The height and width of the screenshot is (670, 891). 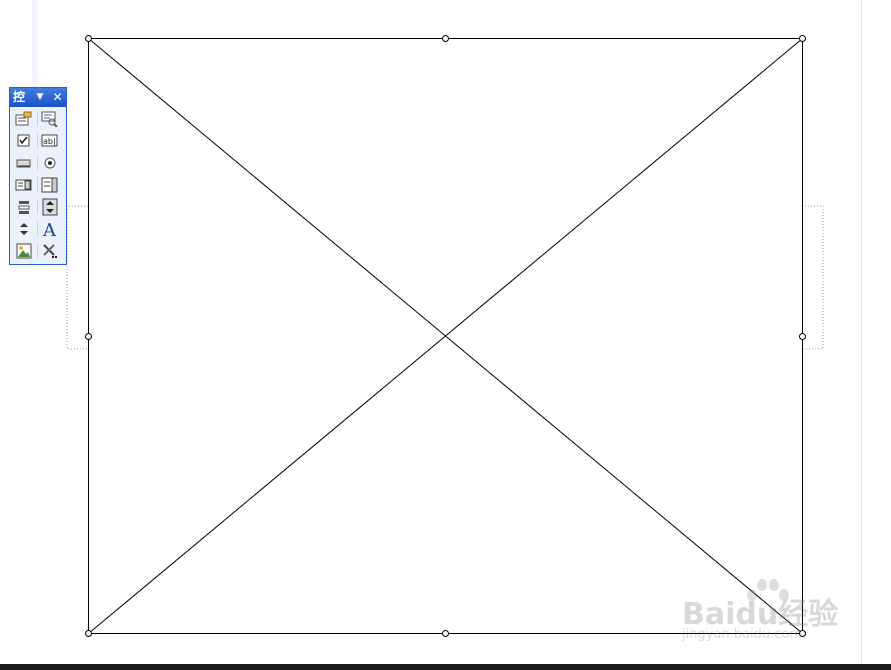 I want to click on option-button-tool, so click(x=50, y=162).